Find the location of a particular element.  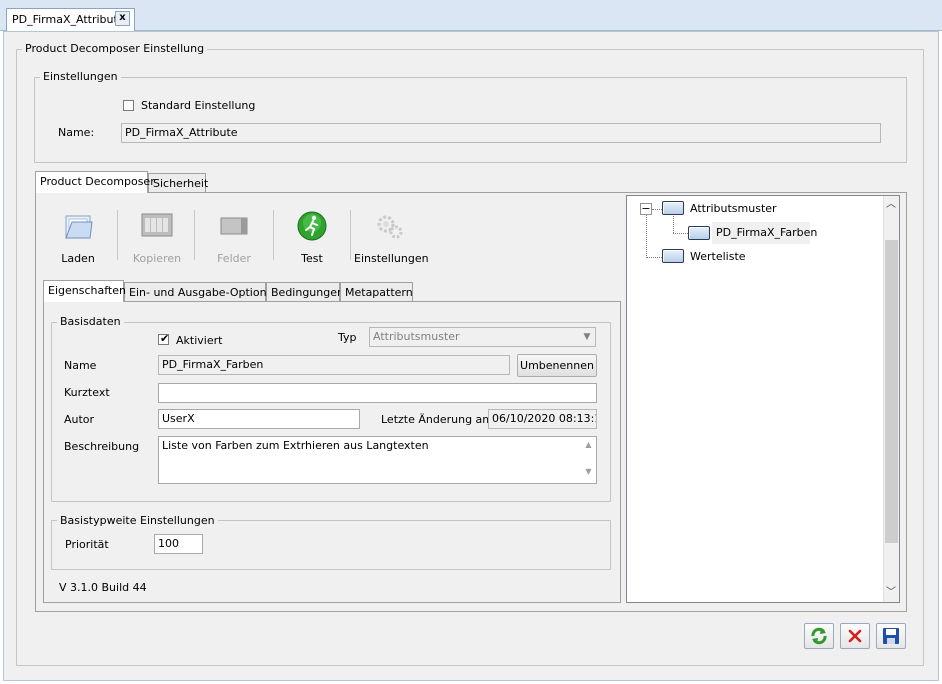

fields-icon is located at coordinates (234, 226).